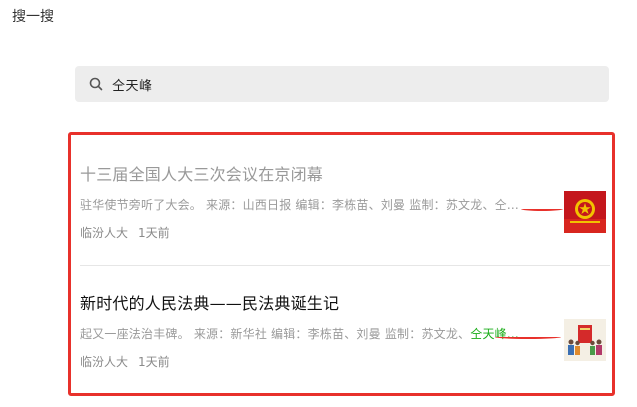 The width and height of the screenshot is (637, 407). What do you see at coordinates (132, 84) in the screenshot?
I see `search-input: 仝天峰` at bounding box center [132, 84].